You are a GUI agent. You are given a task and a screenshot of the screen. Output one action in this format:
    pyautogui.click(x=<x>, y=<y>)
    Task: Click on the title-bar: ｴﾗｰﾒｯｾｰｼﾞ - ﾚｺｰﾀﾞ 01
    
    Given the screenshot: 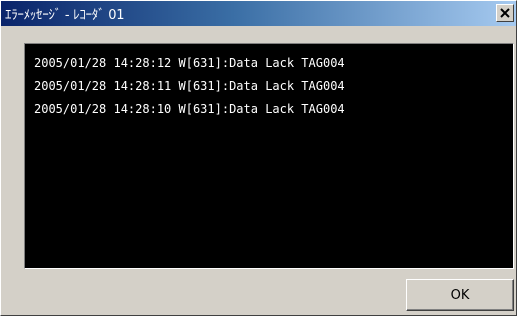 What is the action you would take?
    pyautogui.click(x=258, y=13)
    